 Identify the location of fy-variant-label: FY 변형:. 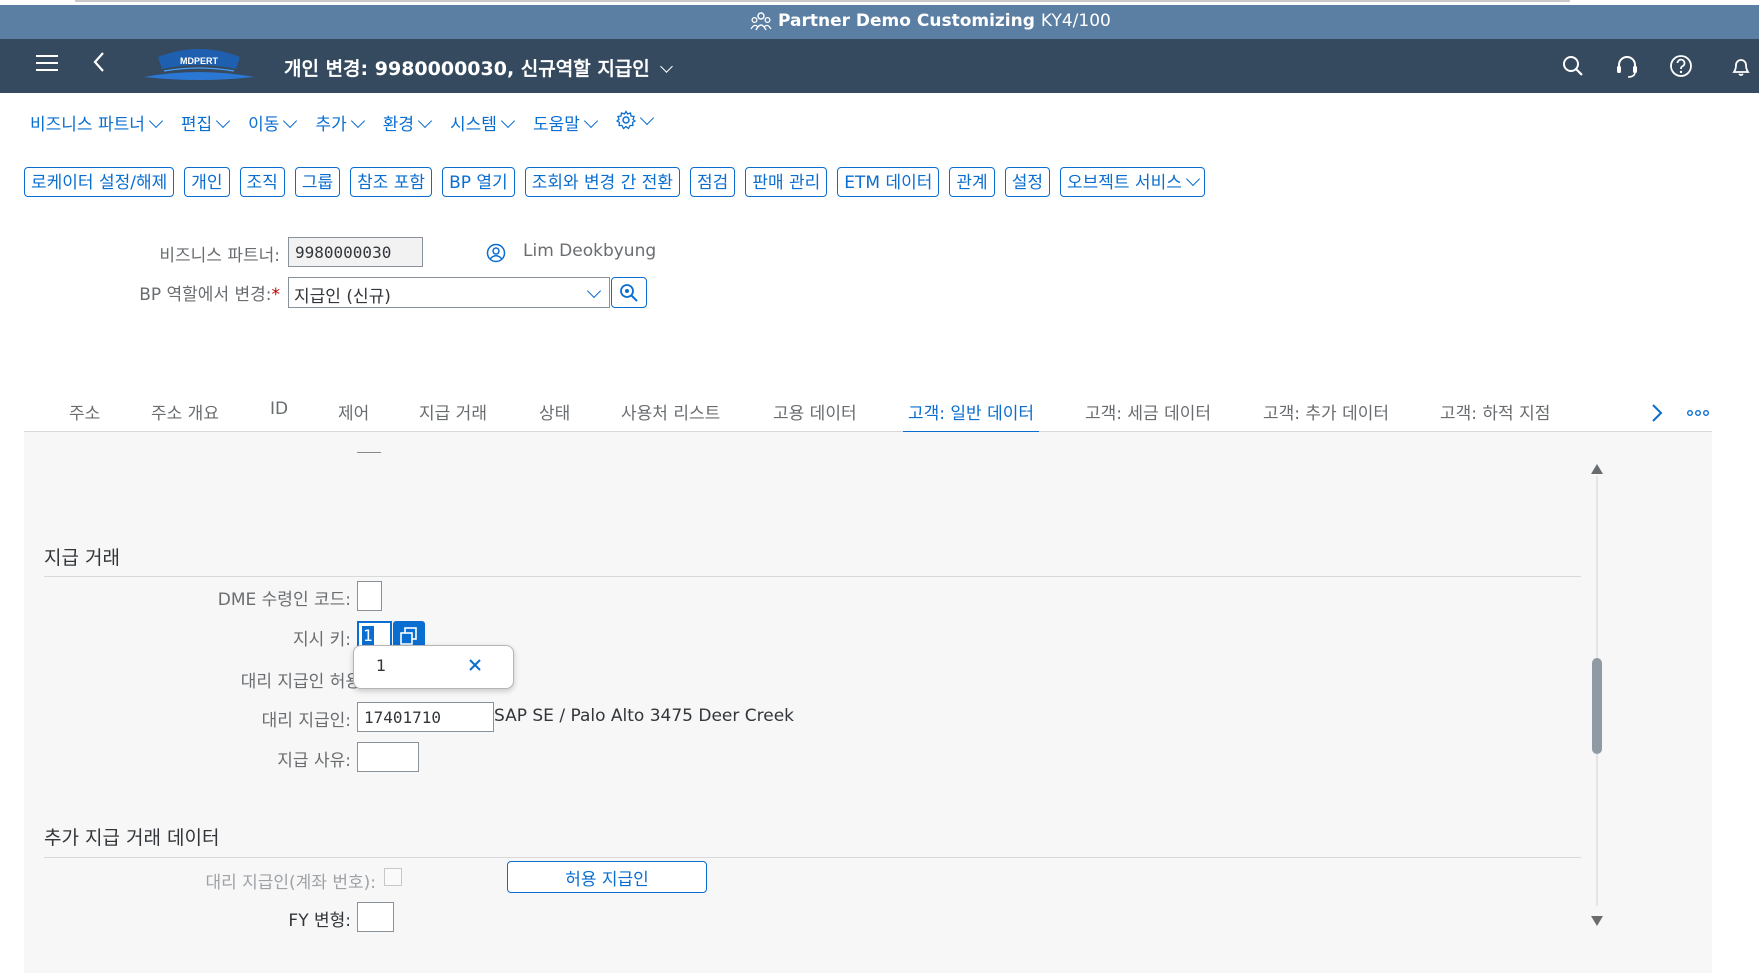
(319, 921).